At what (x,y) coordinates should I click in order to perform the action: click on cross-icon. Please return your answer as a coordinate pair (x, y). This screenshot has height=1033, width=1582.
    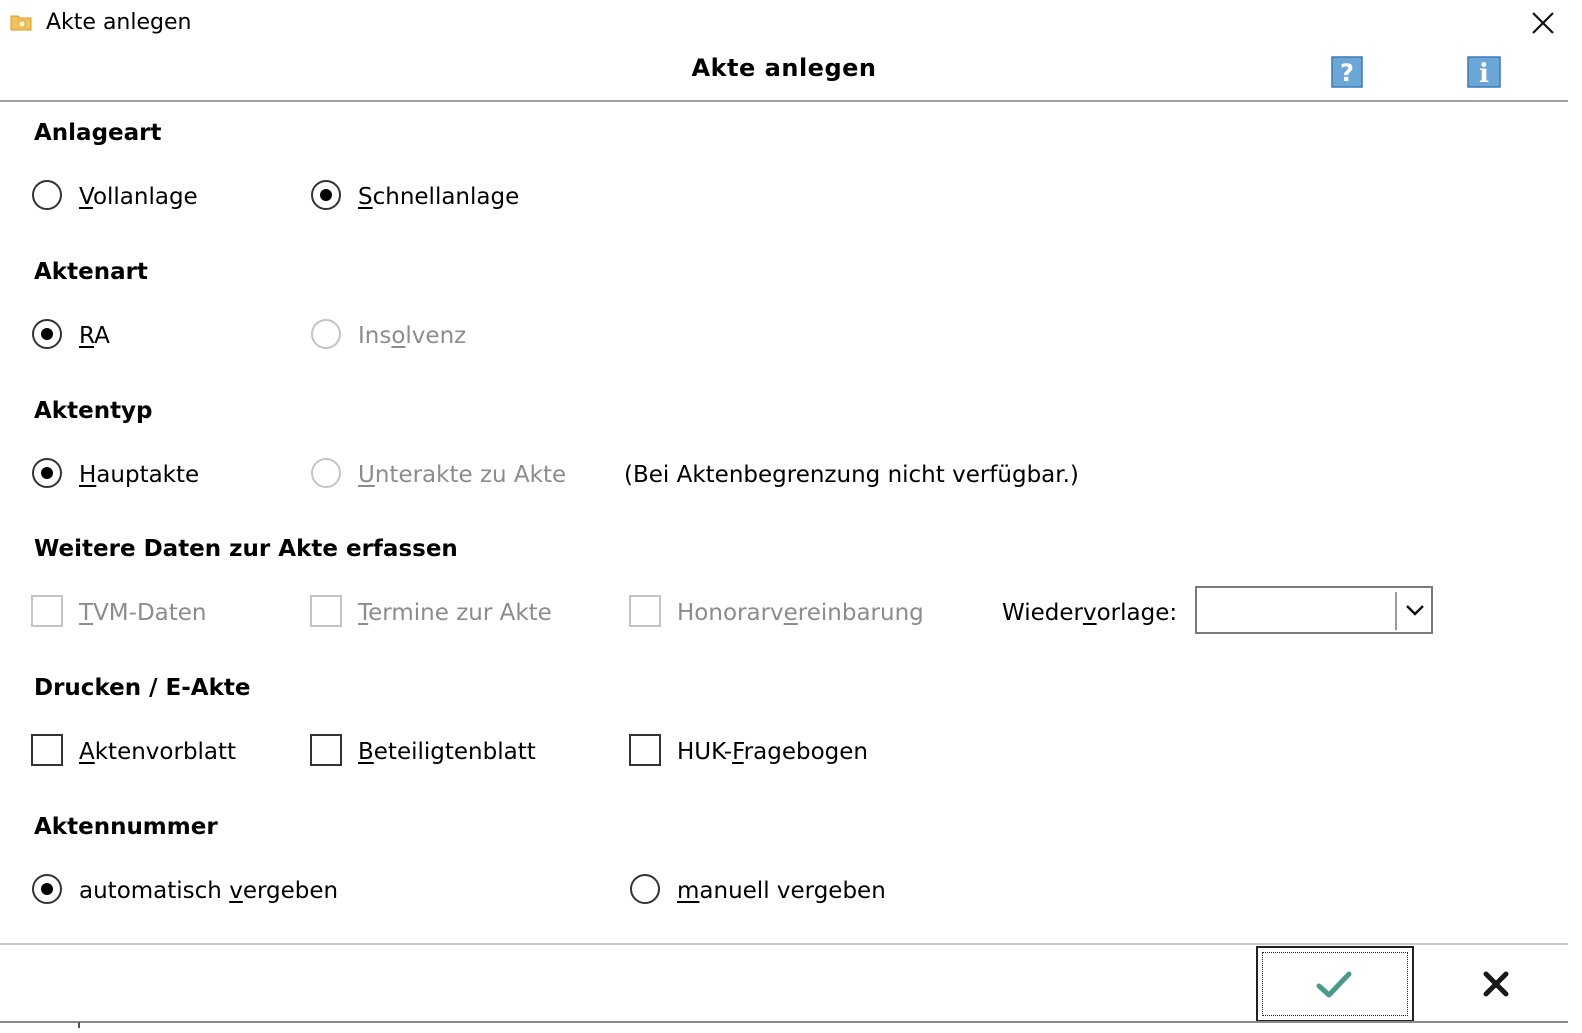
    Looking at the image, I should click on (1496, 984).